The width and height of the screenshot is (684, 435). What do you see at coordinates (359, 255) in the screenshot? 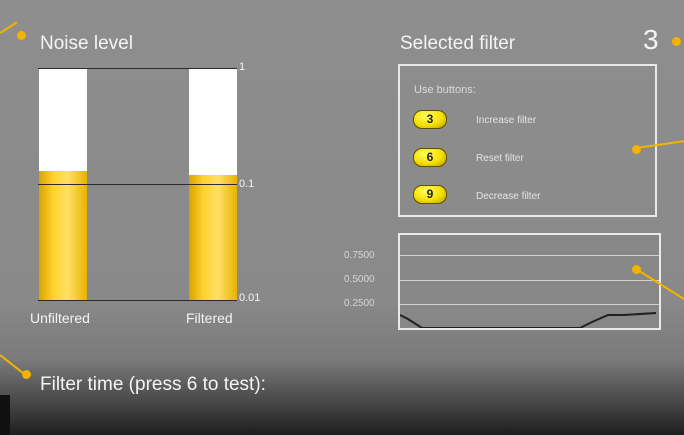
I see `graph-y-label: 0.7500` at bounding box center [359, 255].